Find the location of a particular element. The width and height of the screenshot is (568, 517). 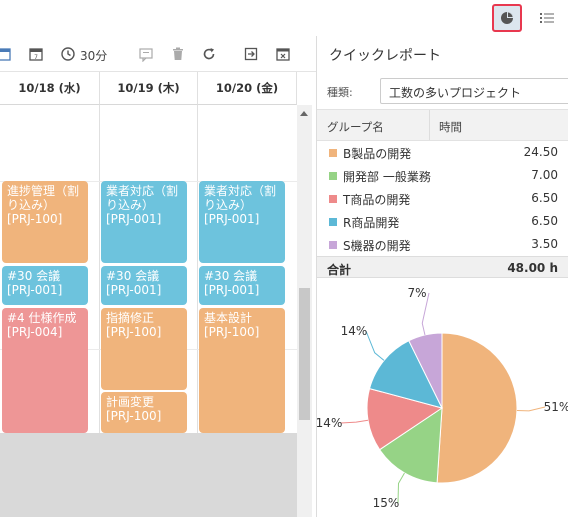

pie-label: 15% is located at coordinates (386, 503).